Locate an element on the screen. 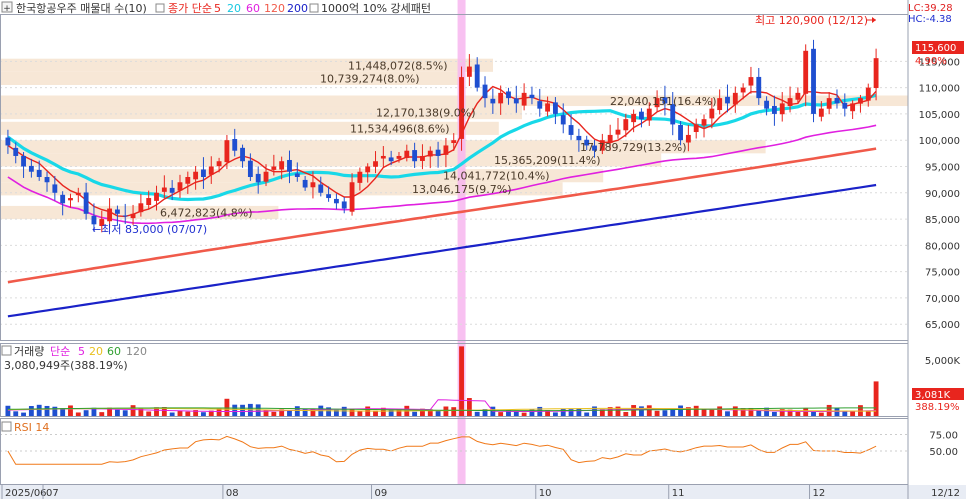 The image size is (966, 503). x-end-label: 12/12 is located at coordinates (945, 493).